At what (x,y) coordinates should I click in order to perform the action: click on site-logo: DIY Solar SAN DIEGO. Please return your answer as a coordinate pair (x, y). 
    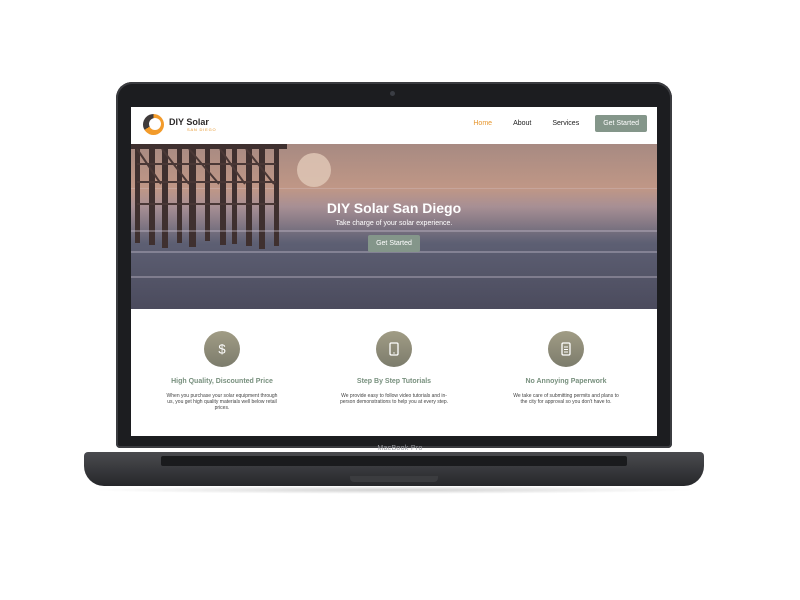
    Looking at the image, I should click on (179, 124).